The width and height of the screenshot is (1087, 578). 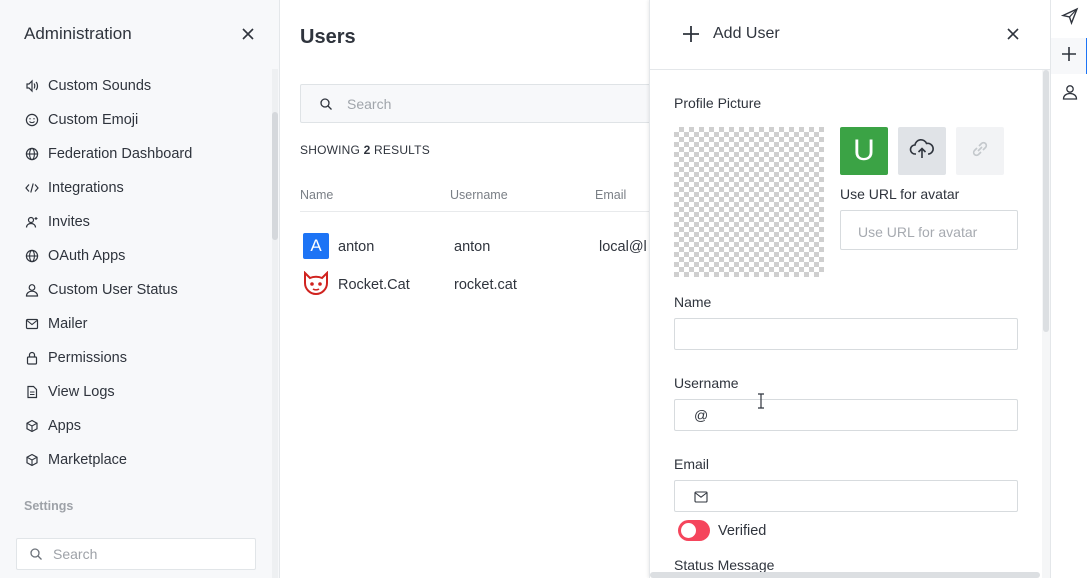 I want to click on profile-picture-label: Profile Picture, so click(x=718, y=103).